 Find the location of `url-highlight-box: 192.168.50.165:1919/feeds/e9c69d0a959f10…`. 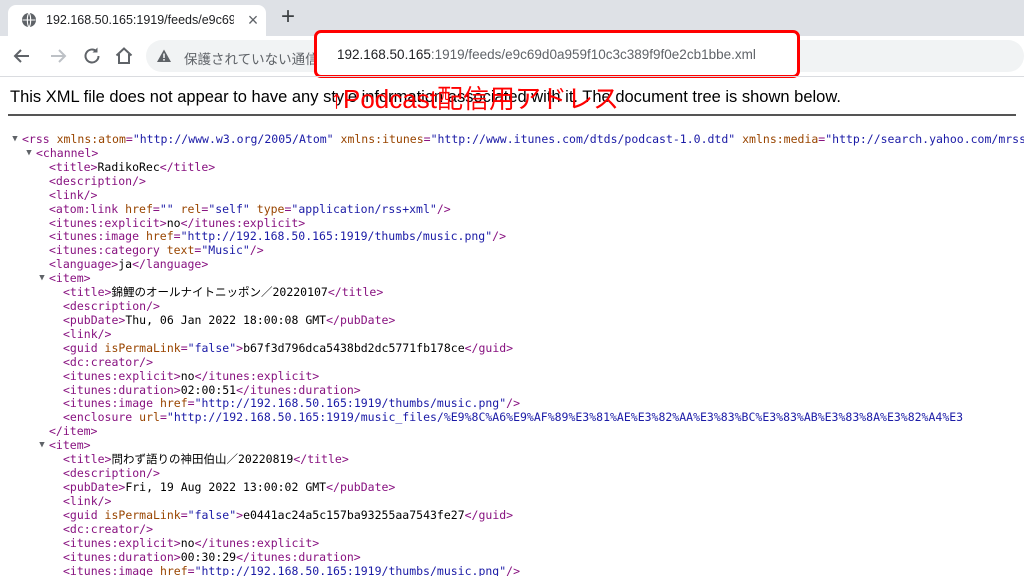

url-highlight-box: 192.168.50.165:1919/feeds/e9c69d0a959f10… is located at coordinates (557, 54).